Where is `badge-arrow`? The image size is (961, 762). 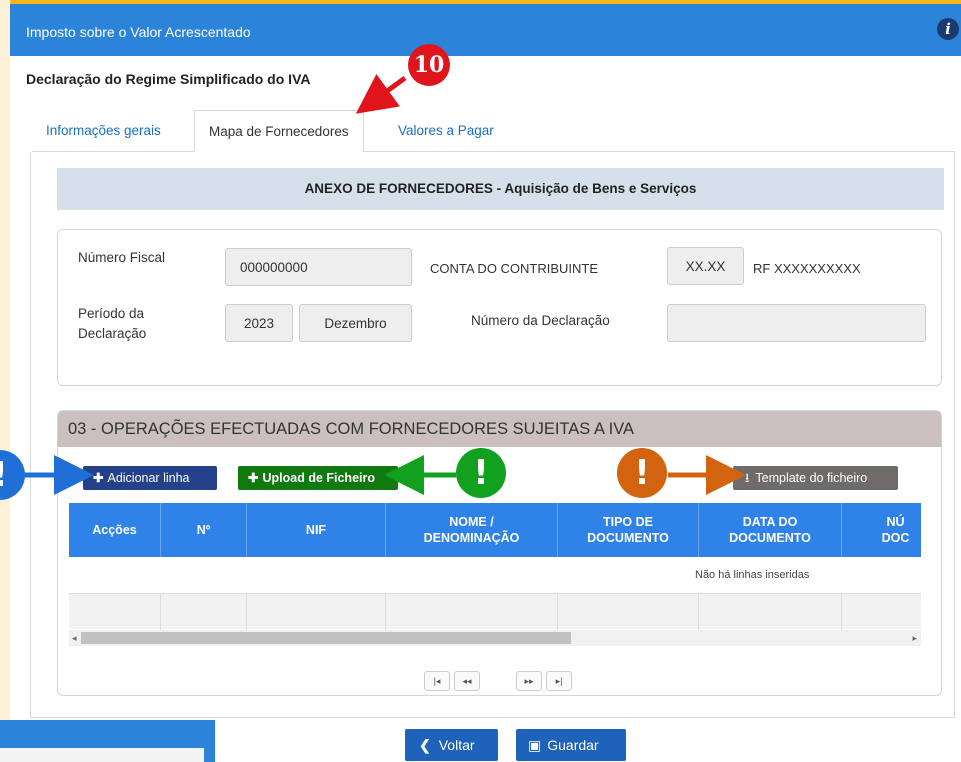
badge-arrow is located at coordinates (381, 94).